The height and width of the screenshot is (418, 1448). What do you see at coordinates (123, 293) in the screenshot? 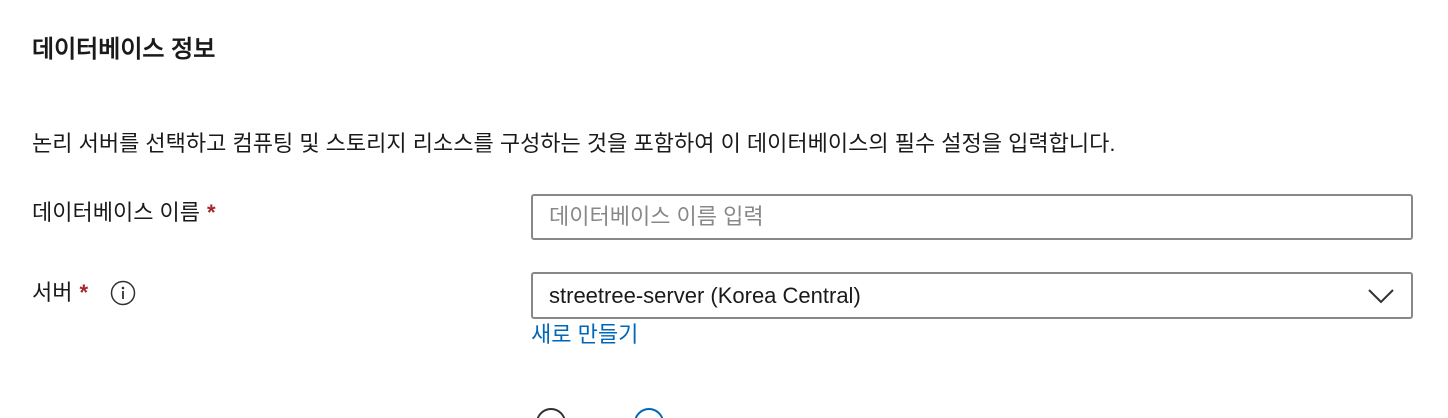
I see `info-icon` at bounding box center [123, 293].